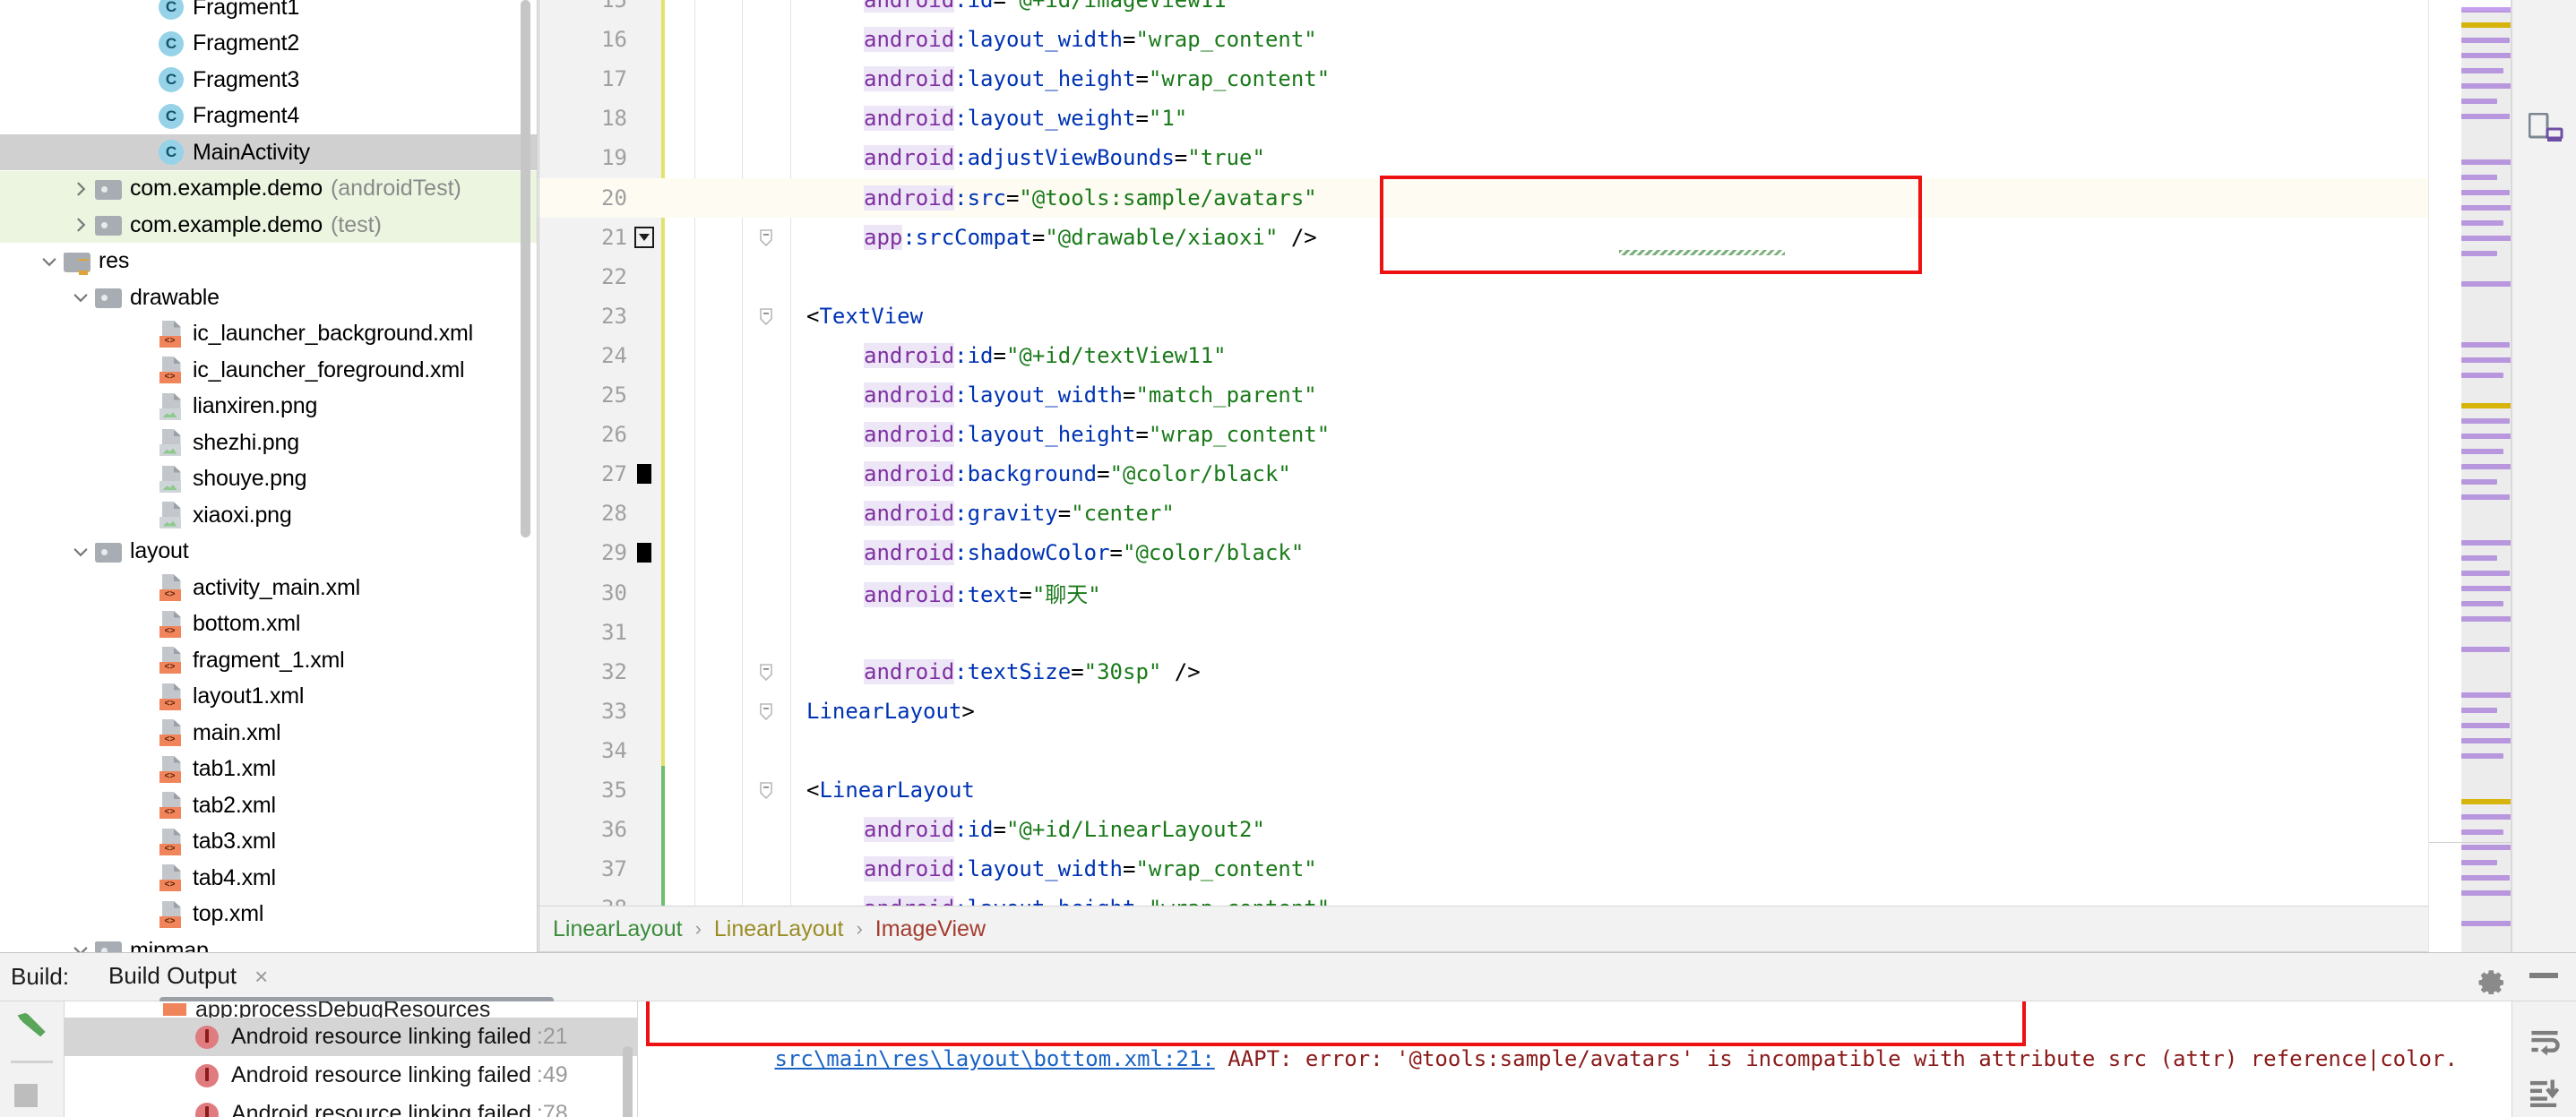 The width and height of the screenshot is (2576, 1117). Describe the element at coordinates (268, 225) in the screenshot. I see `tree-item: com.example.demo (test)` at that location.